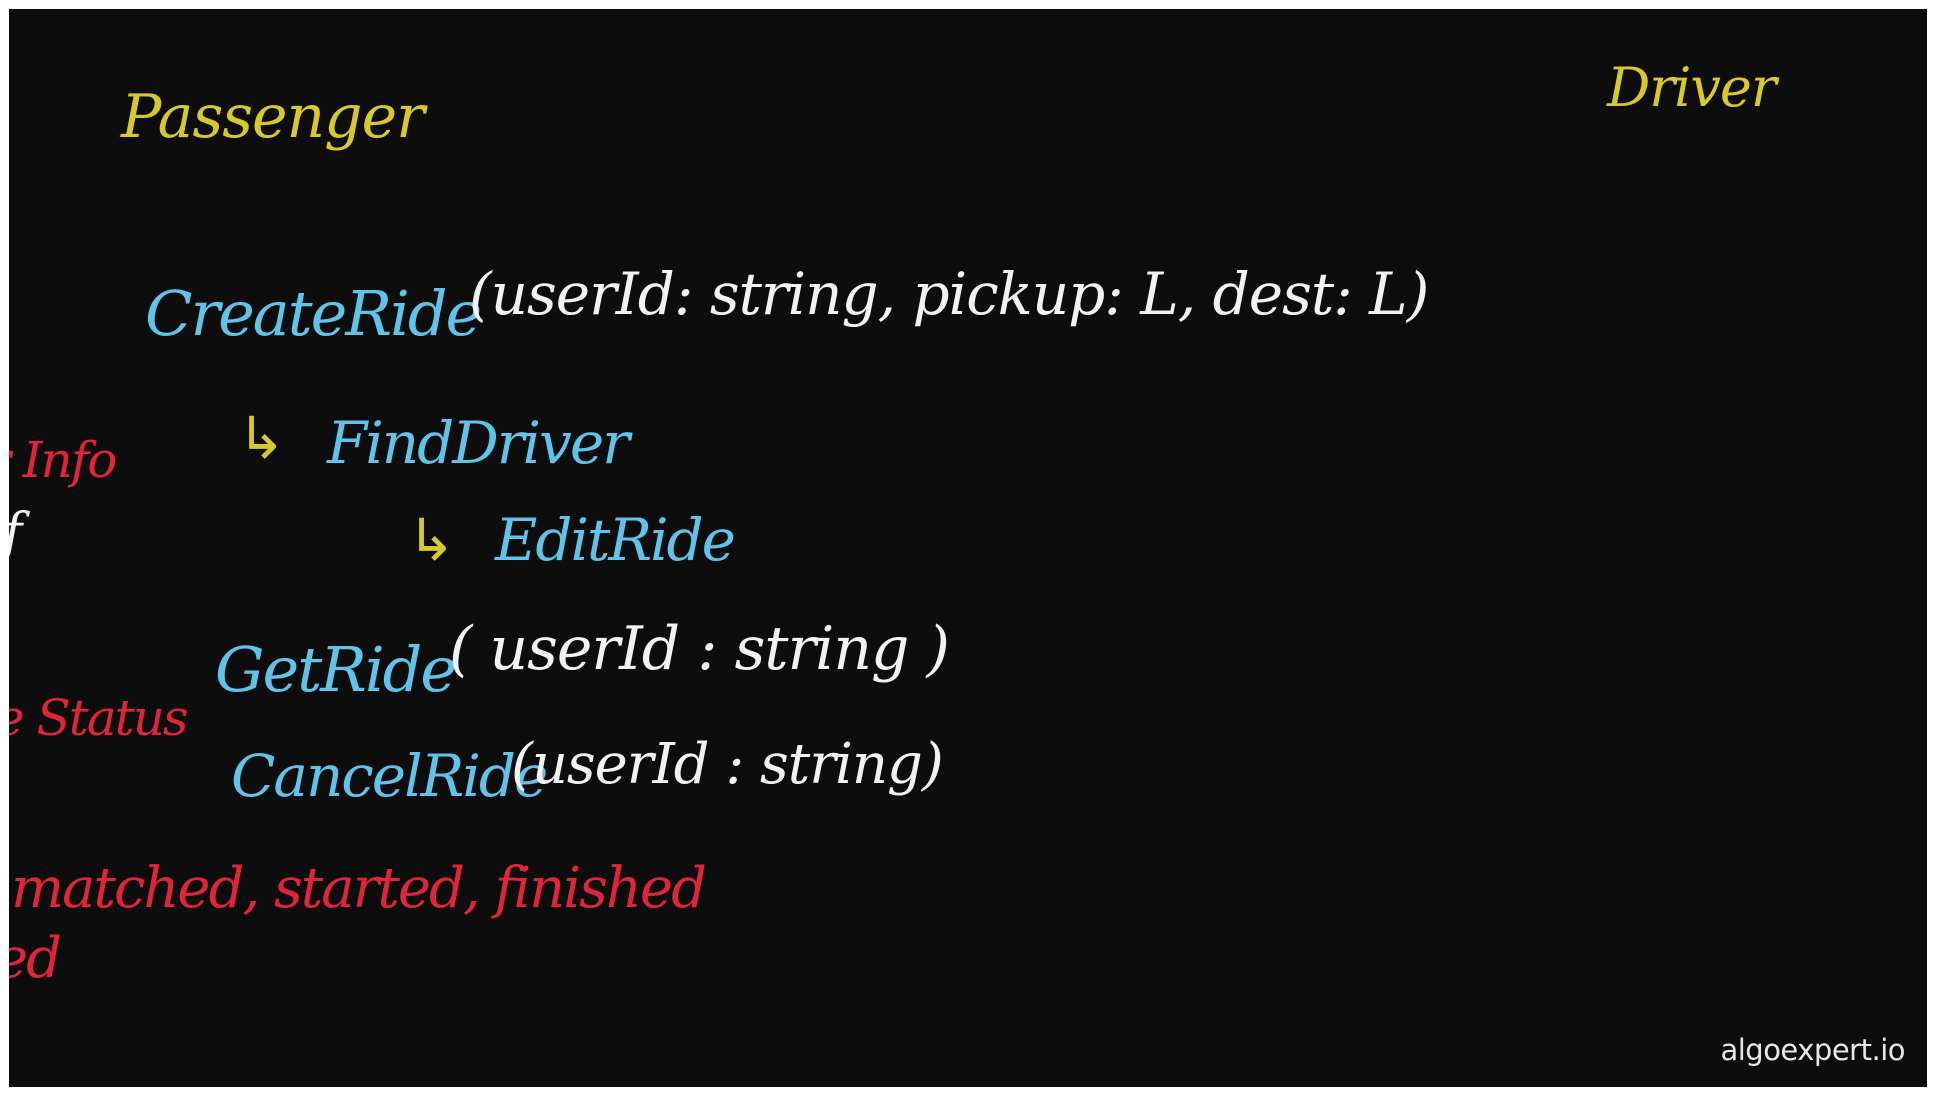  What do you see at coordinates (15, 533) in the screenshot?
I see `partial-white-glyph: f` at bounding box center [15, 533].